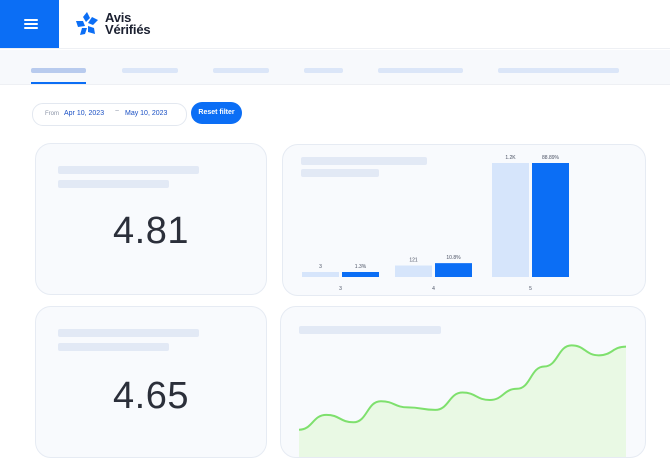 Image resolution: width=670 pixels, height=458 pixels. I want to click on from-date: Apr 10, 2023, so click(84, 113).